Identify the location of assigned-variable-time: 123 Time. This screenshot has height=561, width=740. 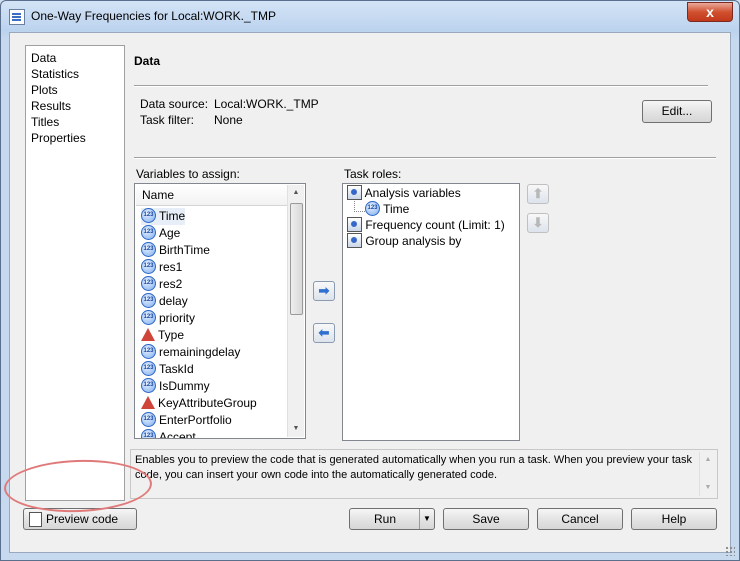
(387, 209).